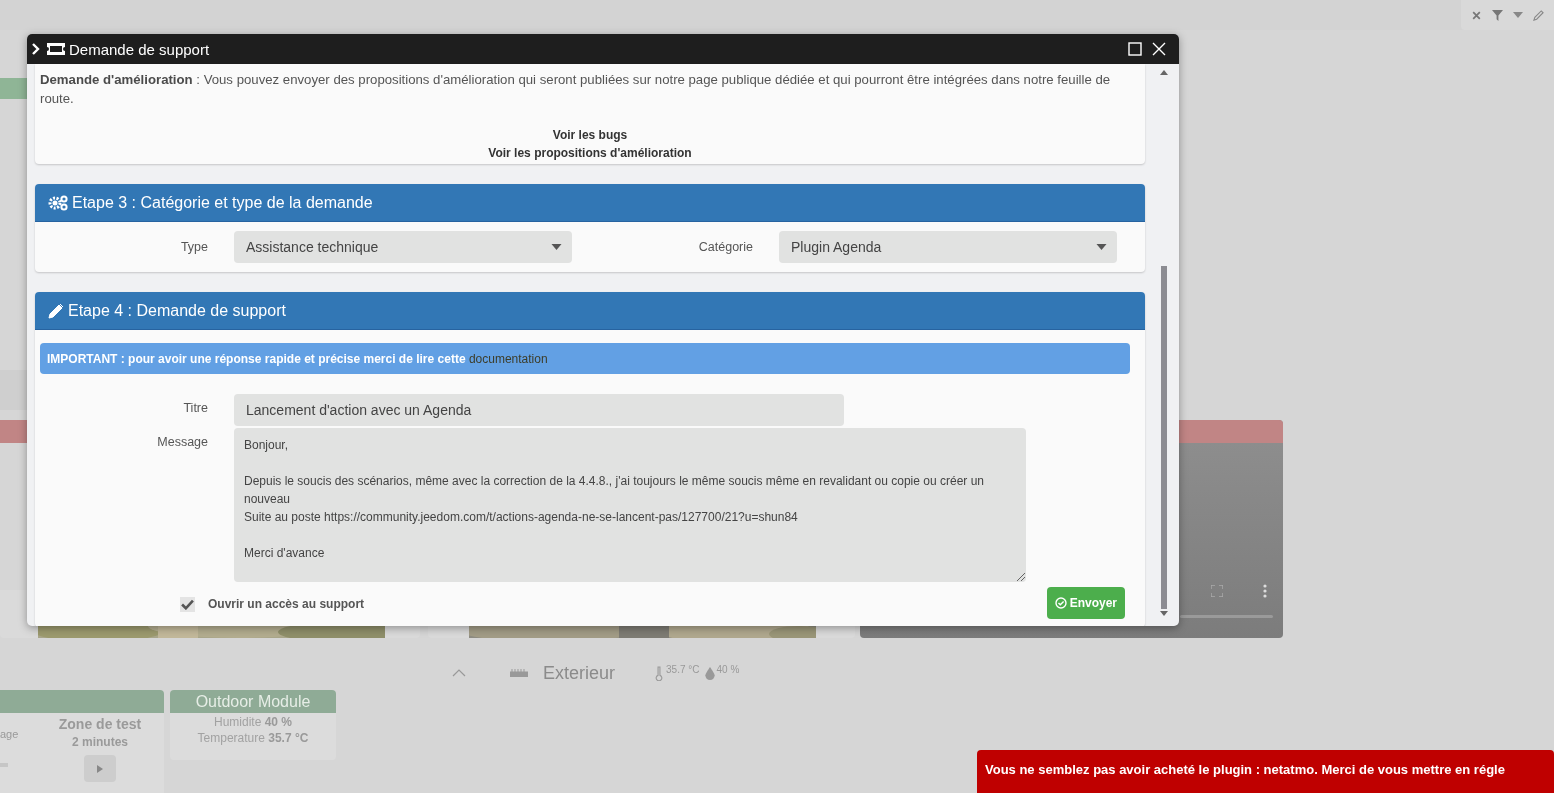  I want to click on intro-text: Demande d'amélioration : Vous pouvez envoyer des propositions d'amélioration qui seront publiées sur notre page publique dédiée et qui pourront être intégrées dans notre feuille de route., so click(576, 89).